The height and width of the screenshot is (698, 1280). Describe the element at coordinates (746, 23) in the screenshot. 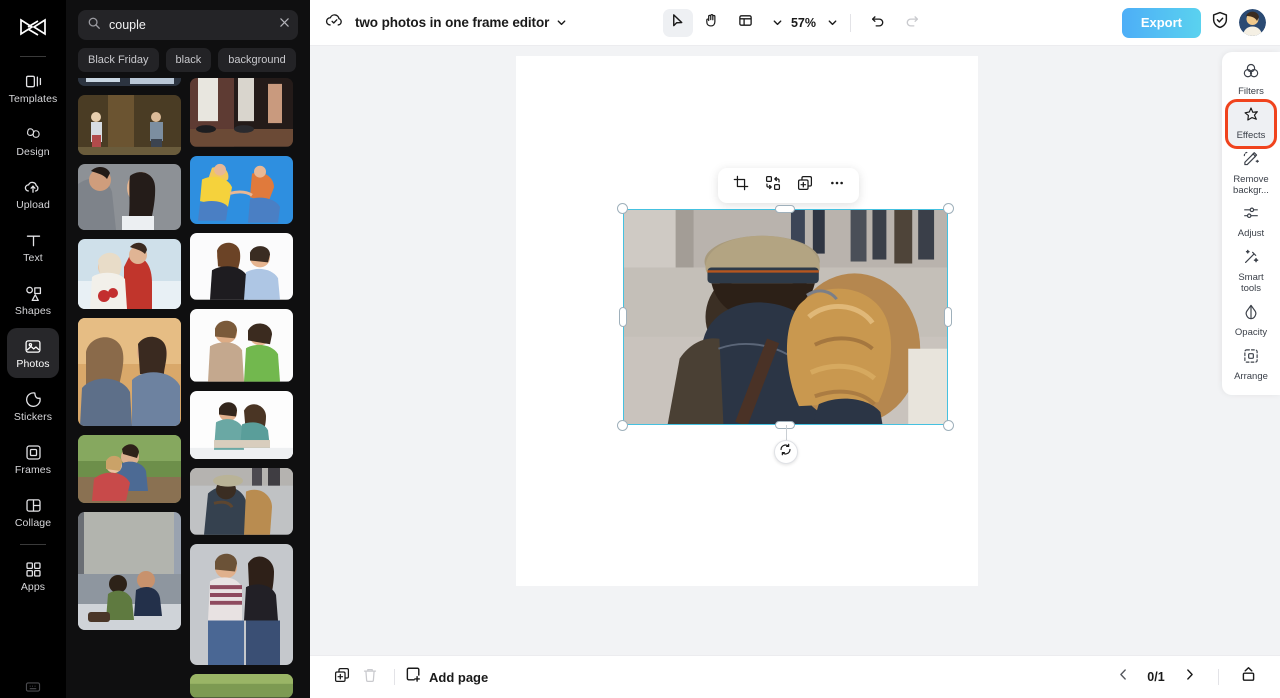

I see `layout-tool-button` at that location.